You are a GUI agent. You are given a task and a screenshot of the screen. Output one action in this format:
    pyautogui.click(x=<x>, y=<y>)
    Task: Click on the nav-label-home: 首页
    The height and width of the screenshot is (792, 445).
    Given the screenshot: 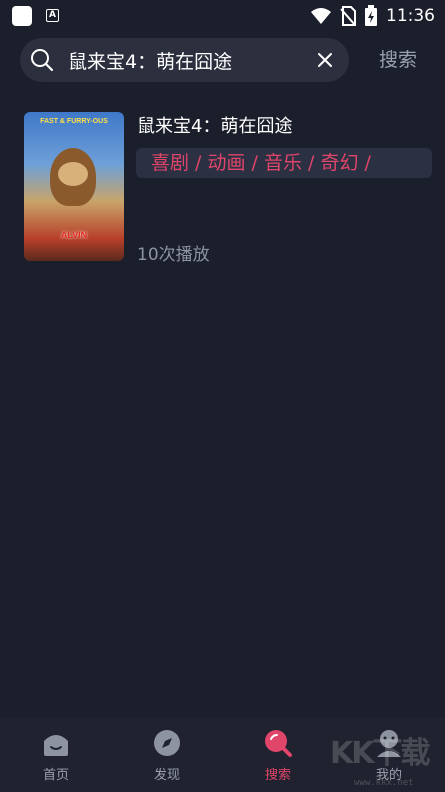 What is the action you would take?
    pyautogui.click(x=55, y=775)
    